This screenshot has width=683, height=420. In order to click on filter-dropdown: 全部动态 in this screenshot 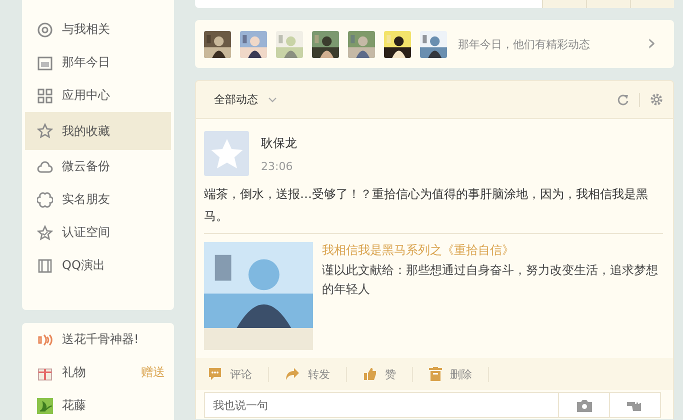, I will do `click(245, 99)`.